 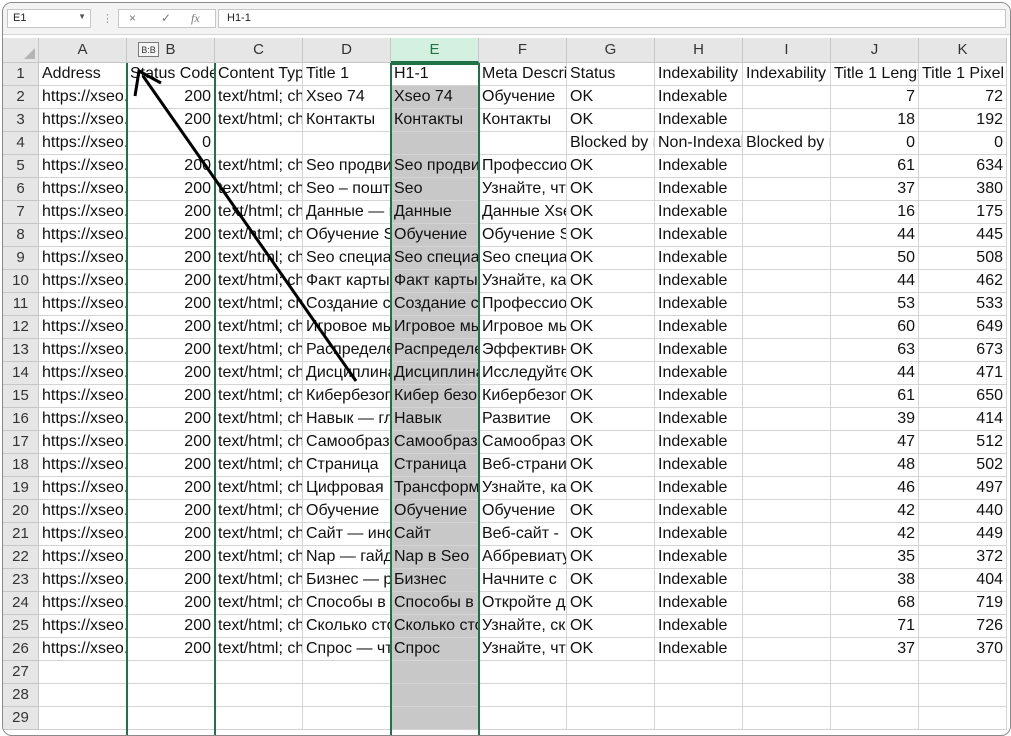 I want to click on data-cell: Seo специалист, so click(x=523, y=258).